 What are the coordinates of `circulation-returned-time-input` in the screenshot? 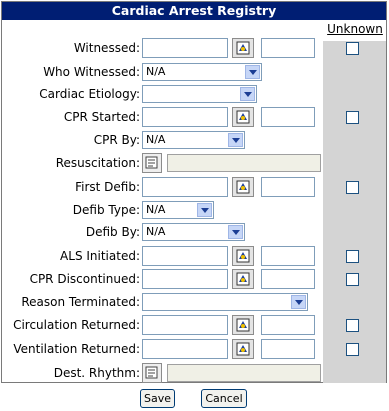 It's located at (288, 325).